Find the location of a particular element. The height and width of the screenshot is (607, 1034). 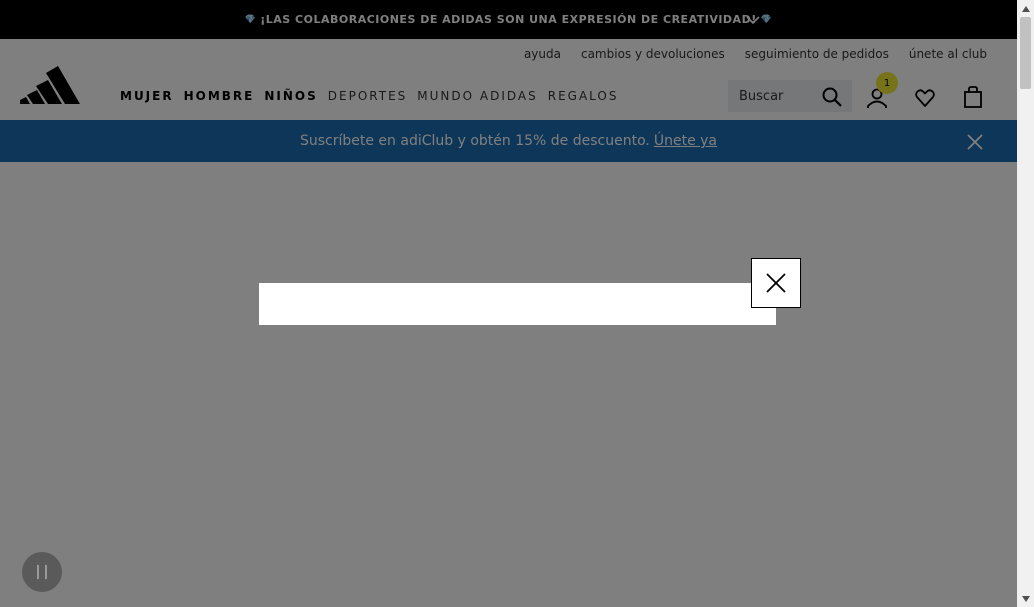

scroll-up-arrow is located at coordinates (1025, 8).